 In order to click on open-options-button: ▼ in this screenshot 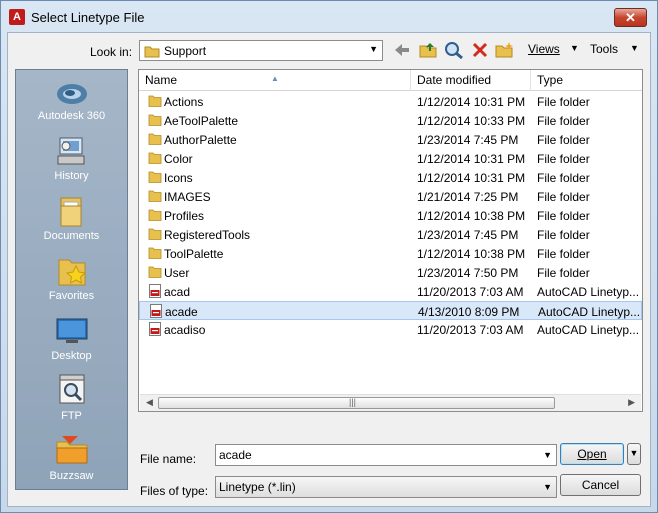, I will do `click(634, 454)`.